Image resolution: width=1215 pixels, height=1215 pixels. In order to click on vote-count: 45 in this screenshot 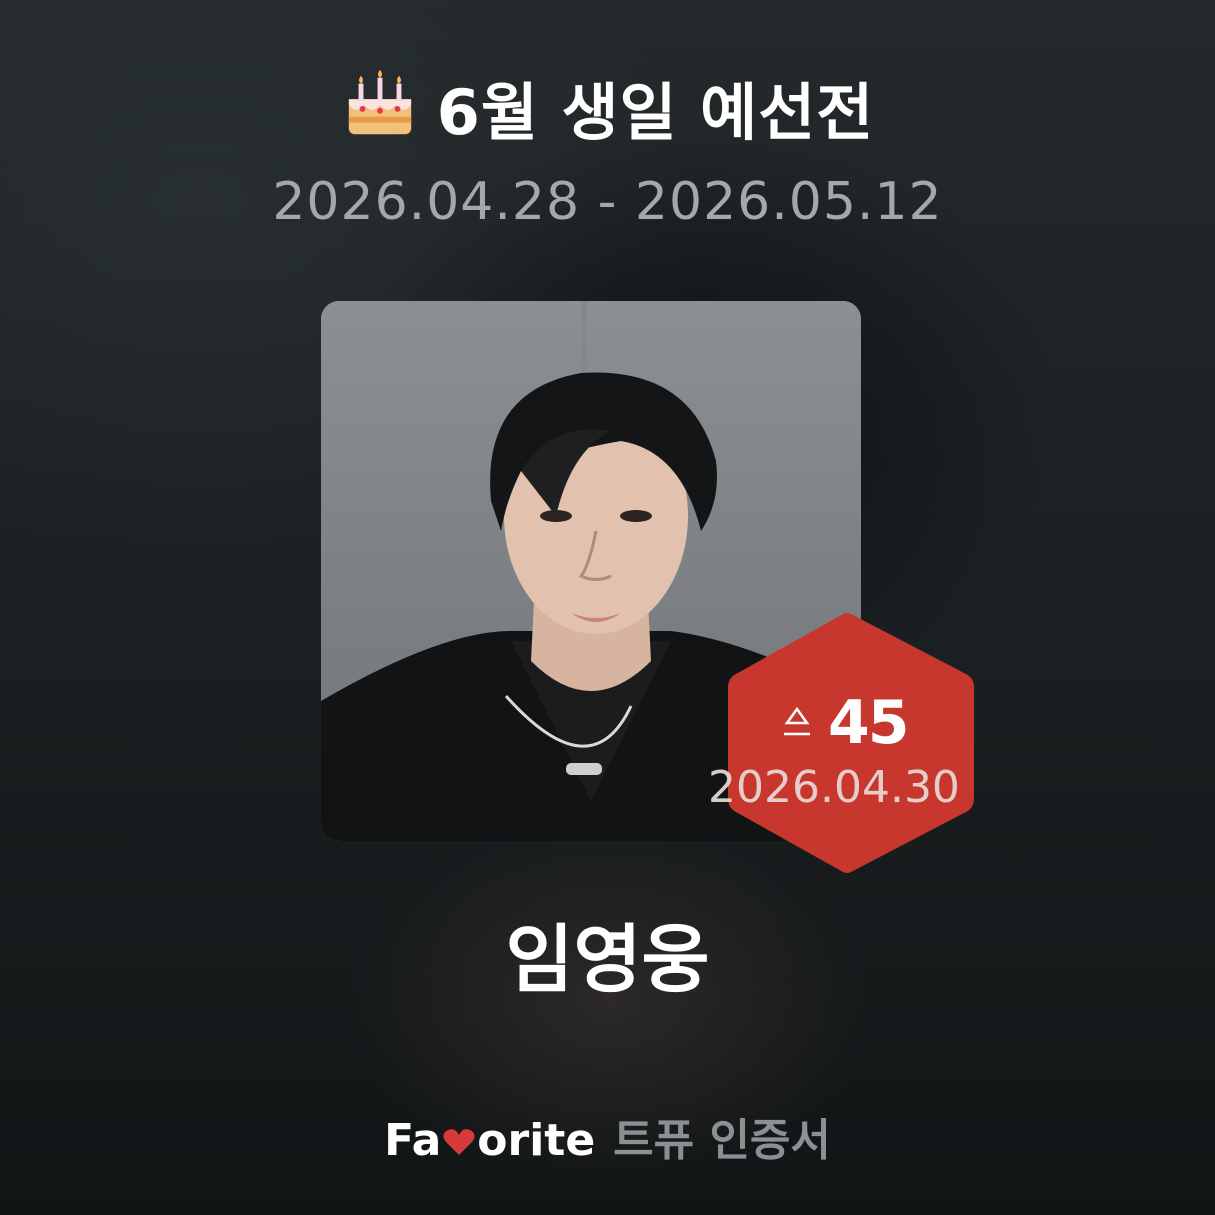, I will do `click(868, 723)`.